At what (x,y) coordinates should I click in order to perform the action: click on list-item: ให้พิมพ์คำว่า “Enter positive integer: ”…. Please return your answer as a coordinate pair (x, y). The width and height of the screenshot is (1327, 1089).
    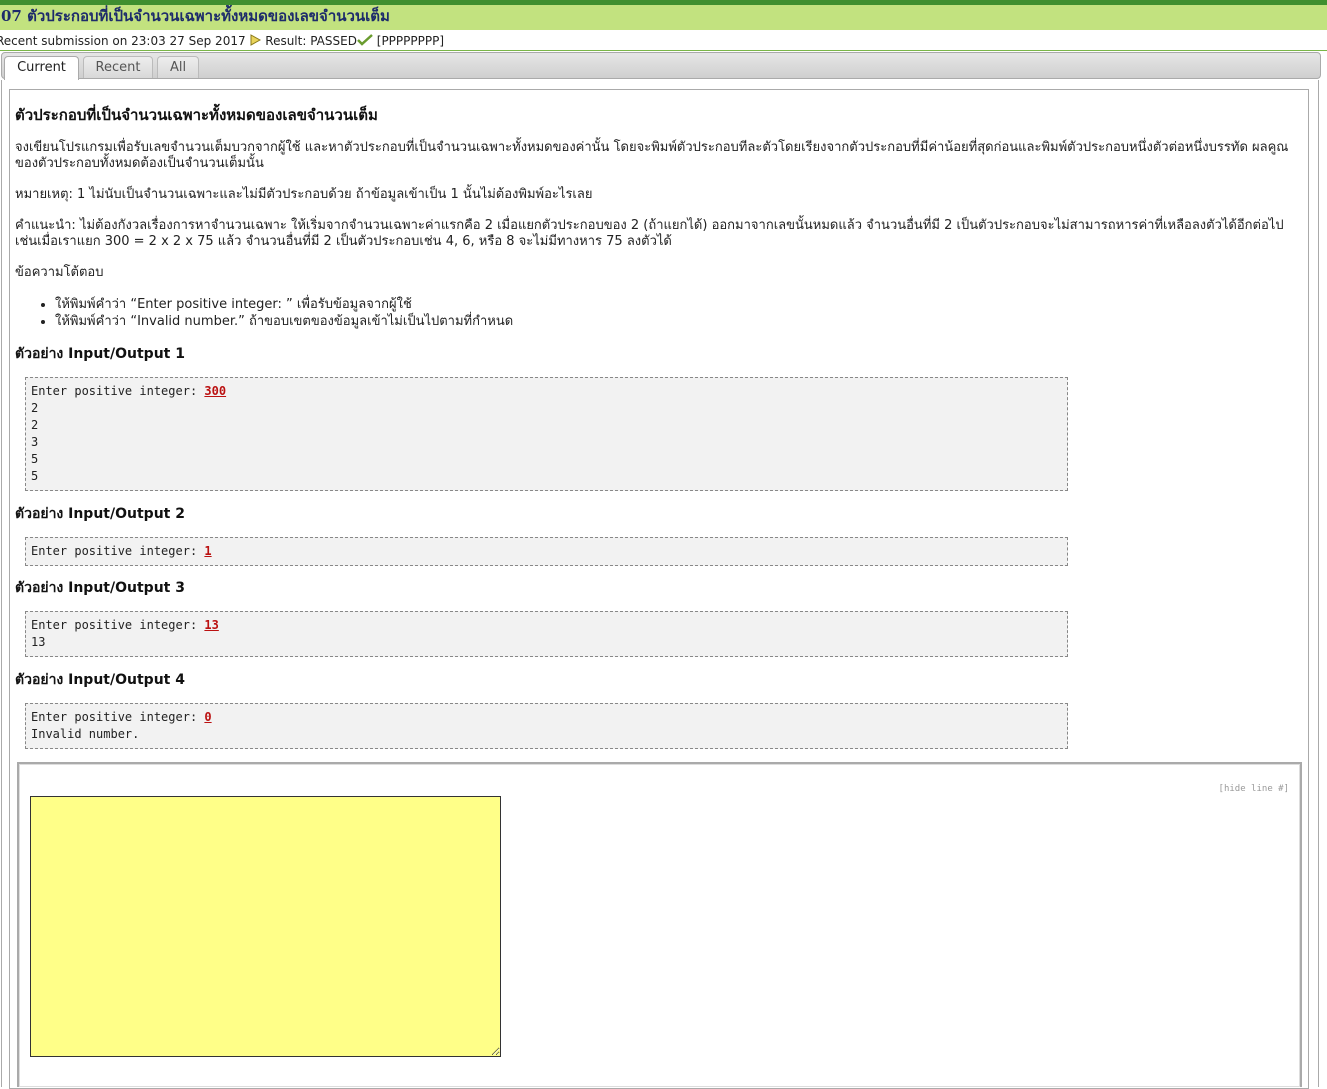
    Looking at the image, I should click on (679, 304).